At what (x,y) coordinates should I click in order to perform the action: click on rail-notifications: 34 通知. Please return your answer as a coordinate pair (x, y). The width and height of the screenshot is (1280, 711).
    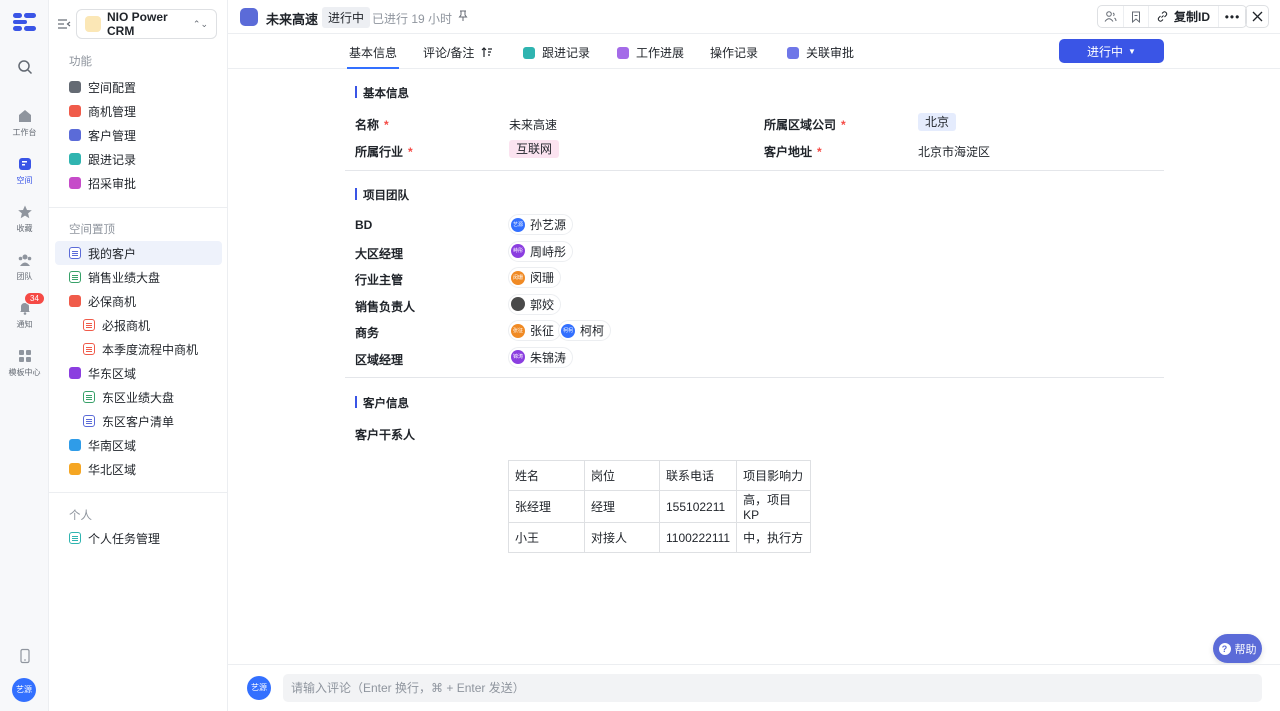
    Looking at the image, I should click on (24, 311).